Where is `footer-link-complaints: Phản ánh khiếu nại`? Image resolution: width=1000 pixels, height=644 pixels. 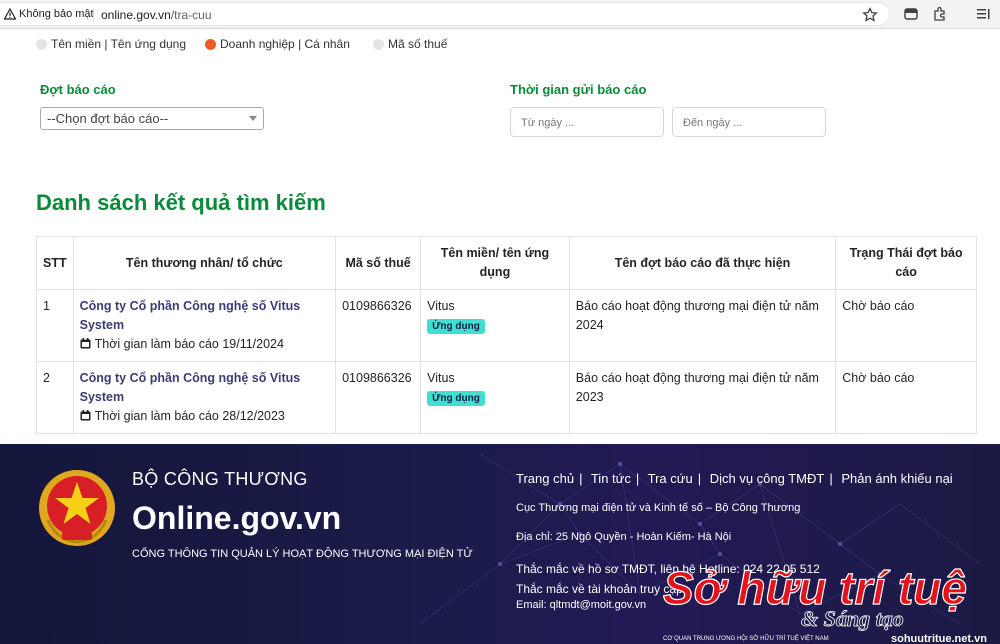
footer-link-complaints: Phản ánh khiếu nại is located at coordinates (896, 478).